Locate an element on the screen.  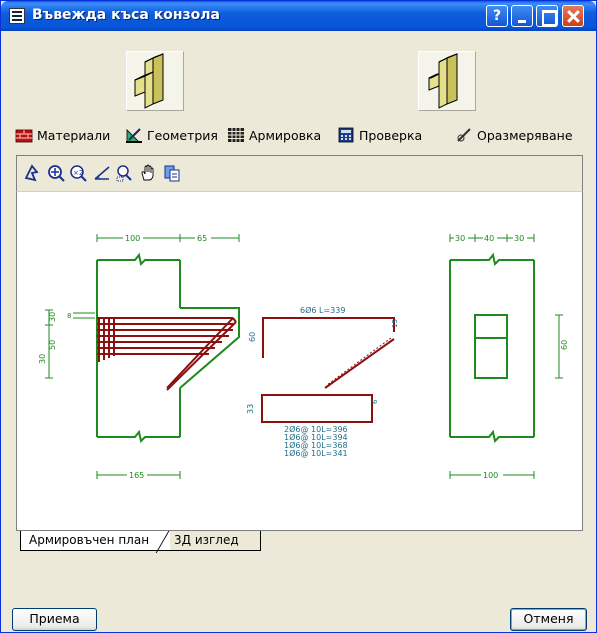
bar-label: 1Ø6@ 10L=341 is located at coordinates (316, 453).